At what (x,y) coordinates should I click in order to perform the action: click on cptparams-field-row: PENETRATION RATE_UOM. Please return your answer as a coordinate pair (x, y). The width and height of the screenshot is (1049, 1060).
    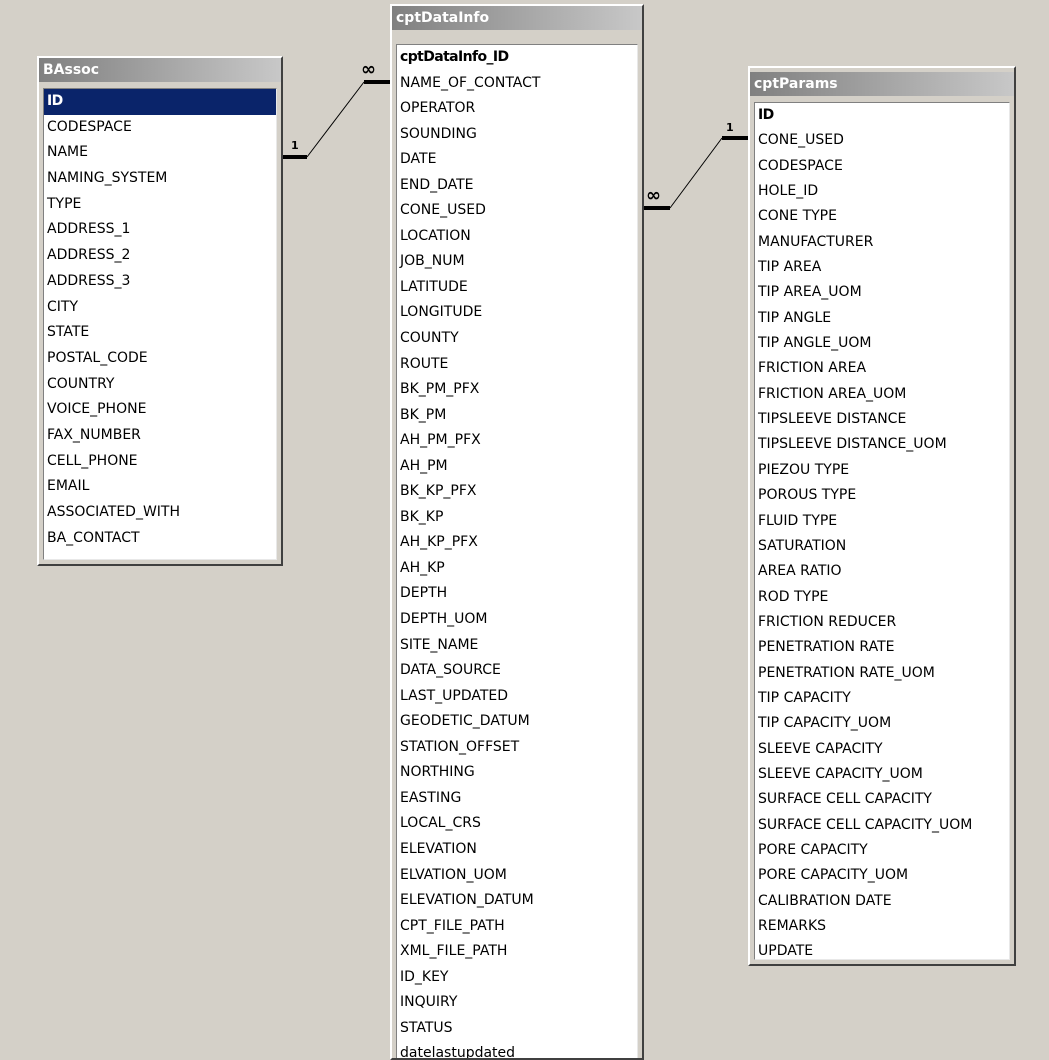
    Looking at the image, I should click on (882, 673).